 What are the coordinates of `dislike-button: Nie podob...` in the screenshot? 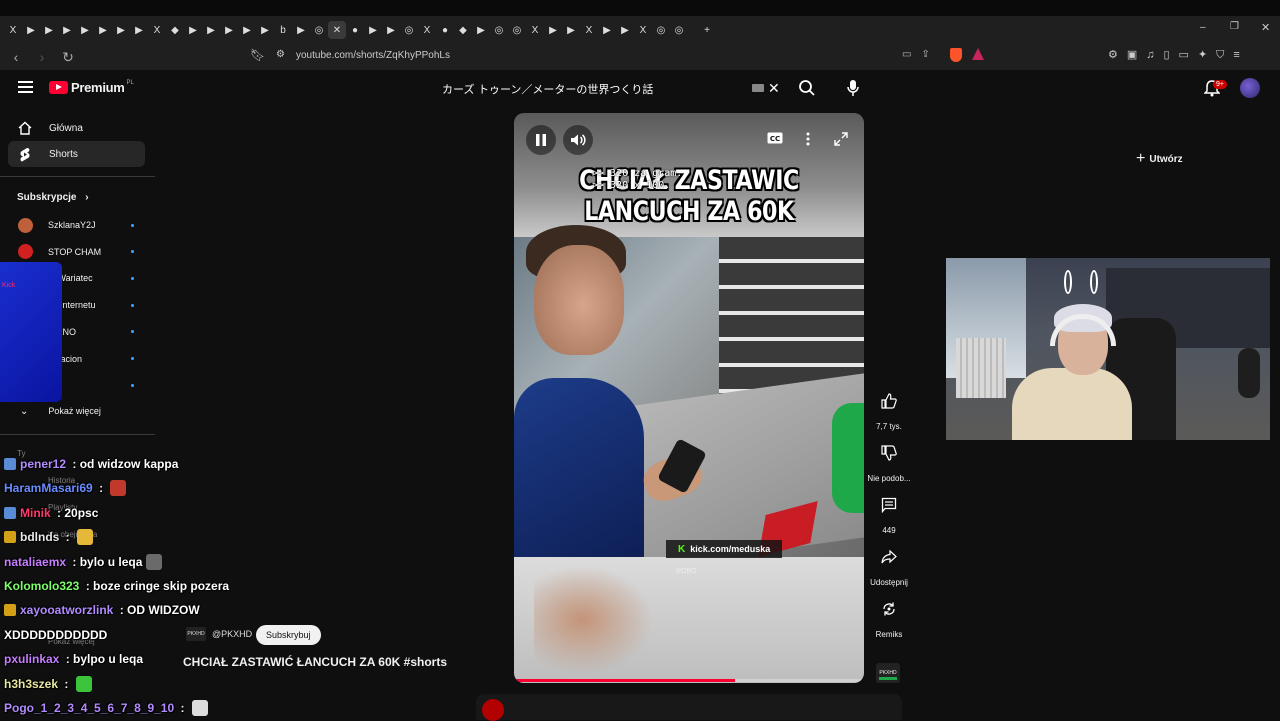 It's located at (889, 460).